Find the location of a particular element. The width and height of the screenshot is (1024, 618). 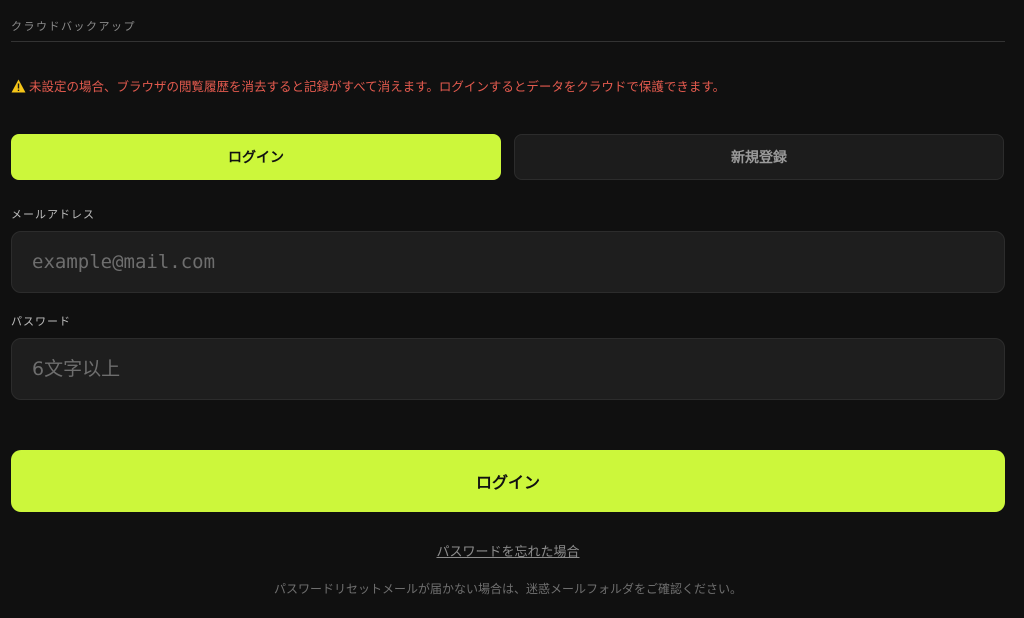

tab-register: 新規登録 is located at coordinates (759, 157).